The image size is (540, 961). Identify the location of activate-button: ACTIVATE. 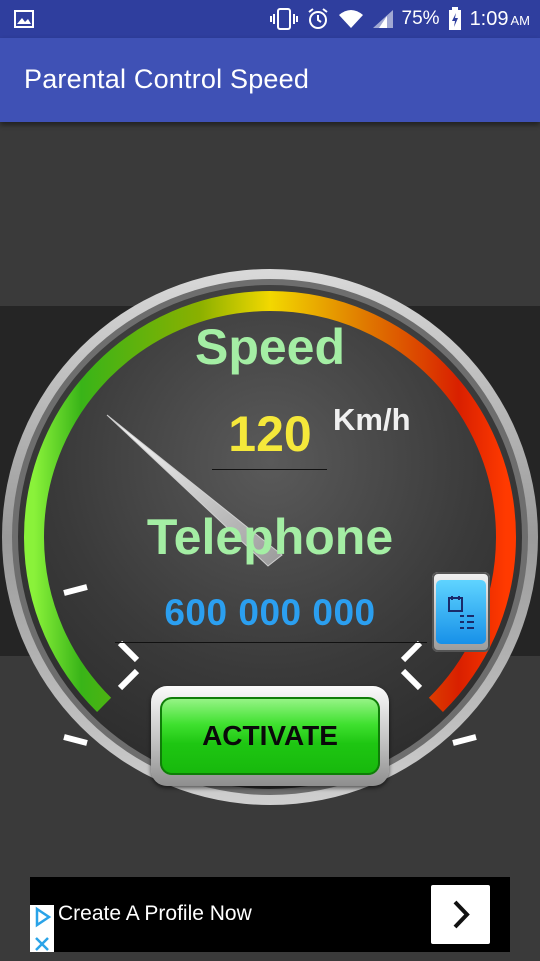
(270, 736).